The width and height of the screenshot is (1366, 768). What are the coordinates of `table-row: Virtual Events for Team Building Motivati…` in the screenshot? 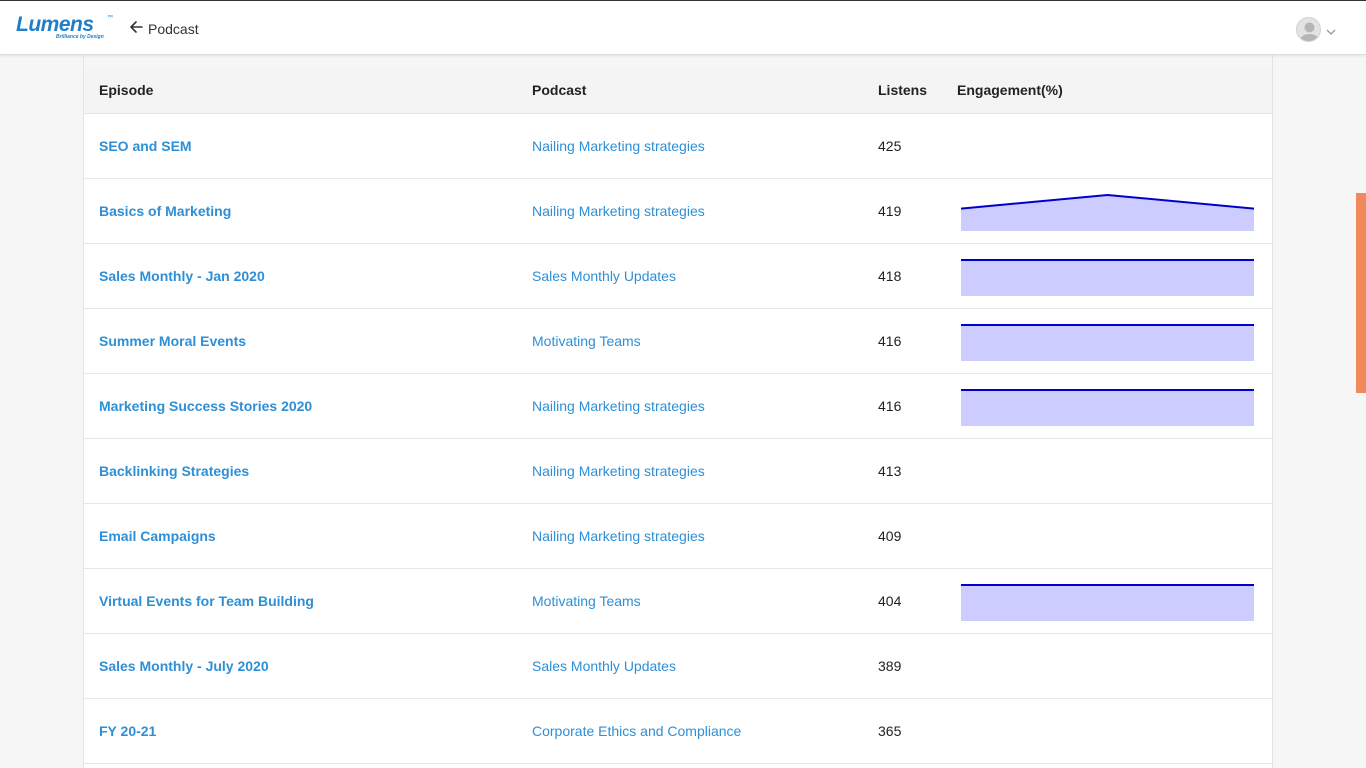 It's located at (678, 601).